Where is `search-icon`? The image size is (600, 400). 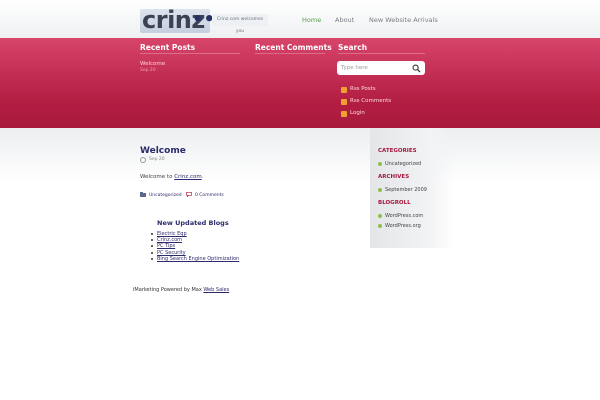 search-icon is located at coordinates (416, 68).